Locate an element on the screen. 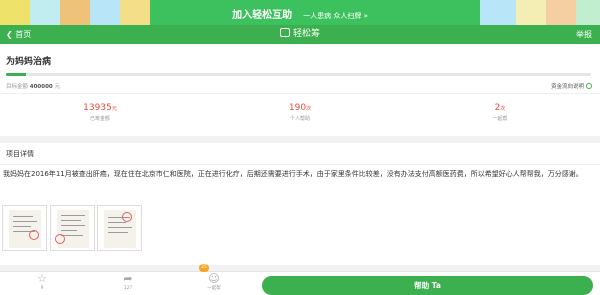 The height and width of the screenshot is (295, 600). target-unit: 元 is located at coordinates (57, 87).